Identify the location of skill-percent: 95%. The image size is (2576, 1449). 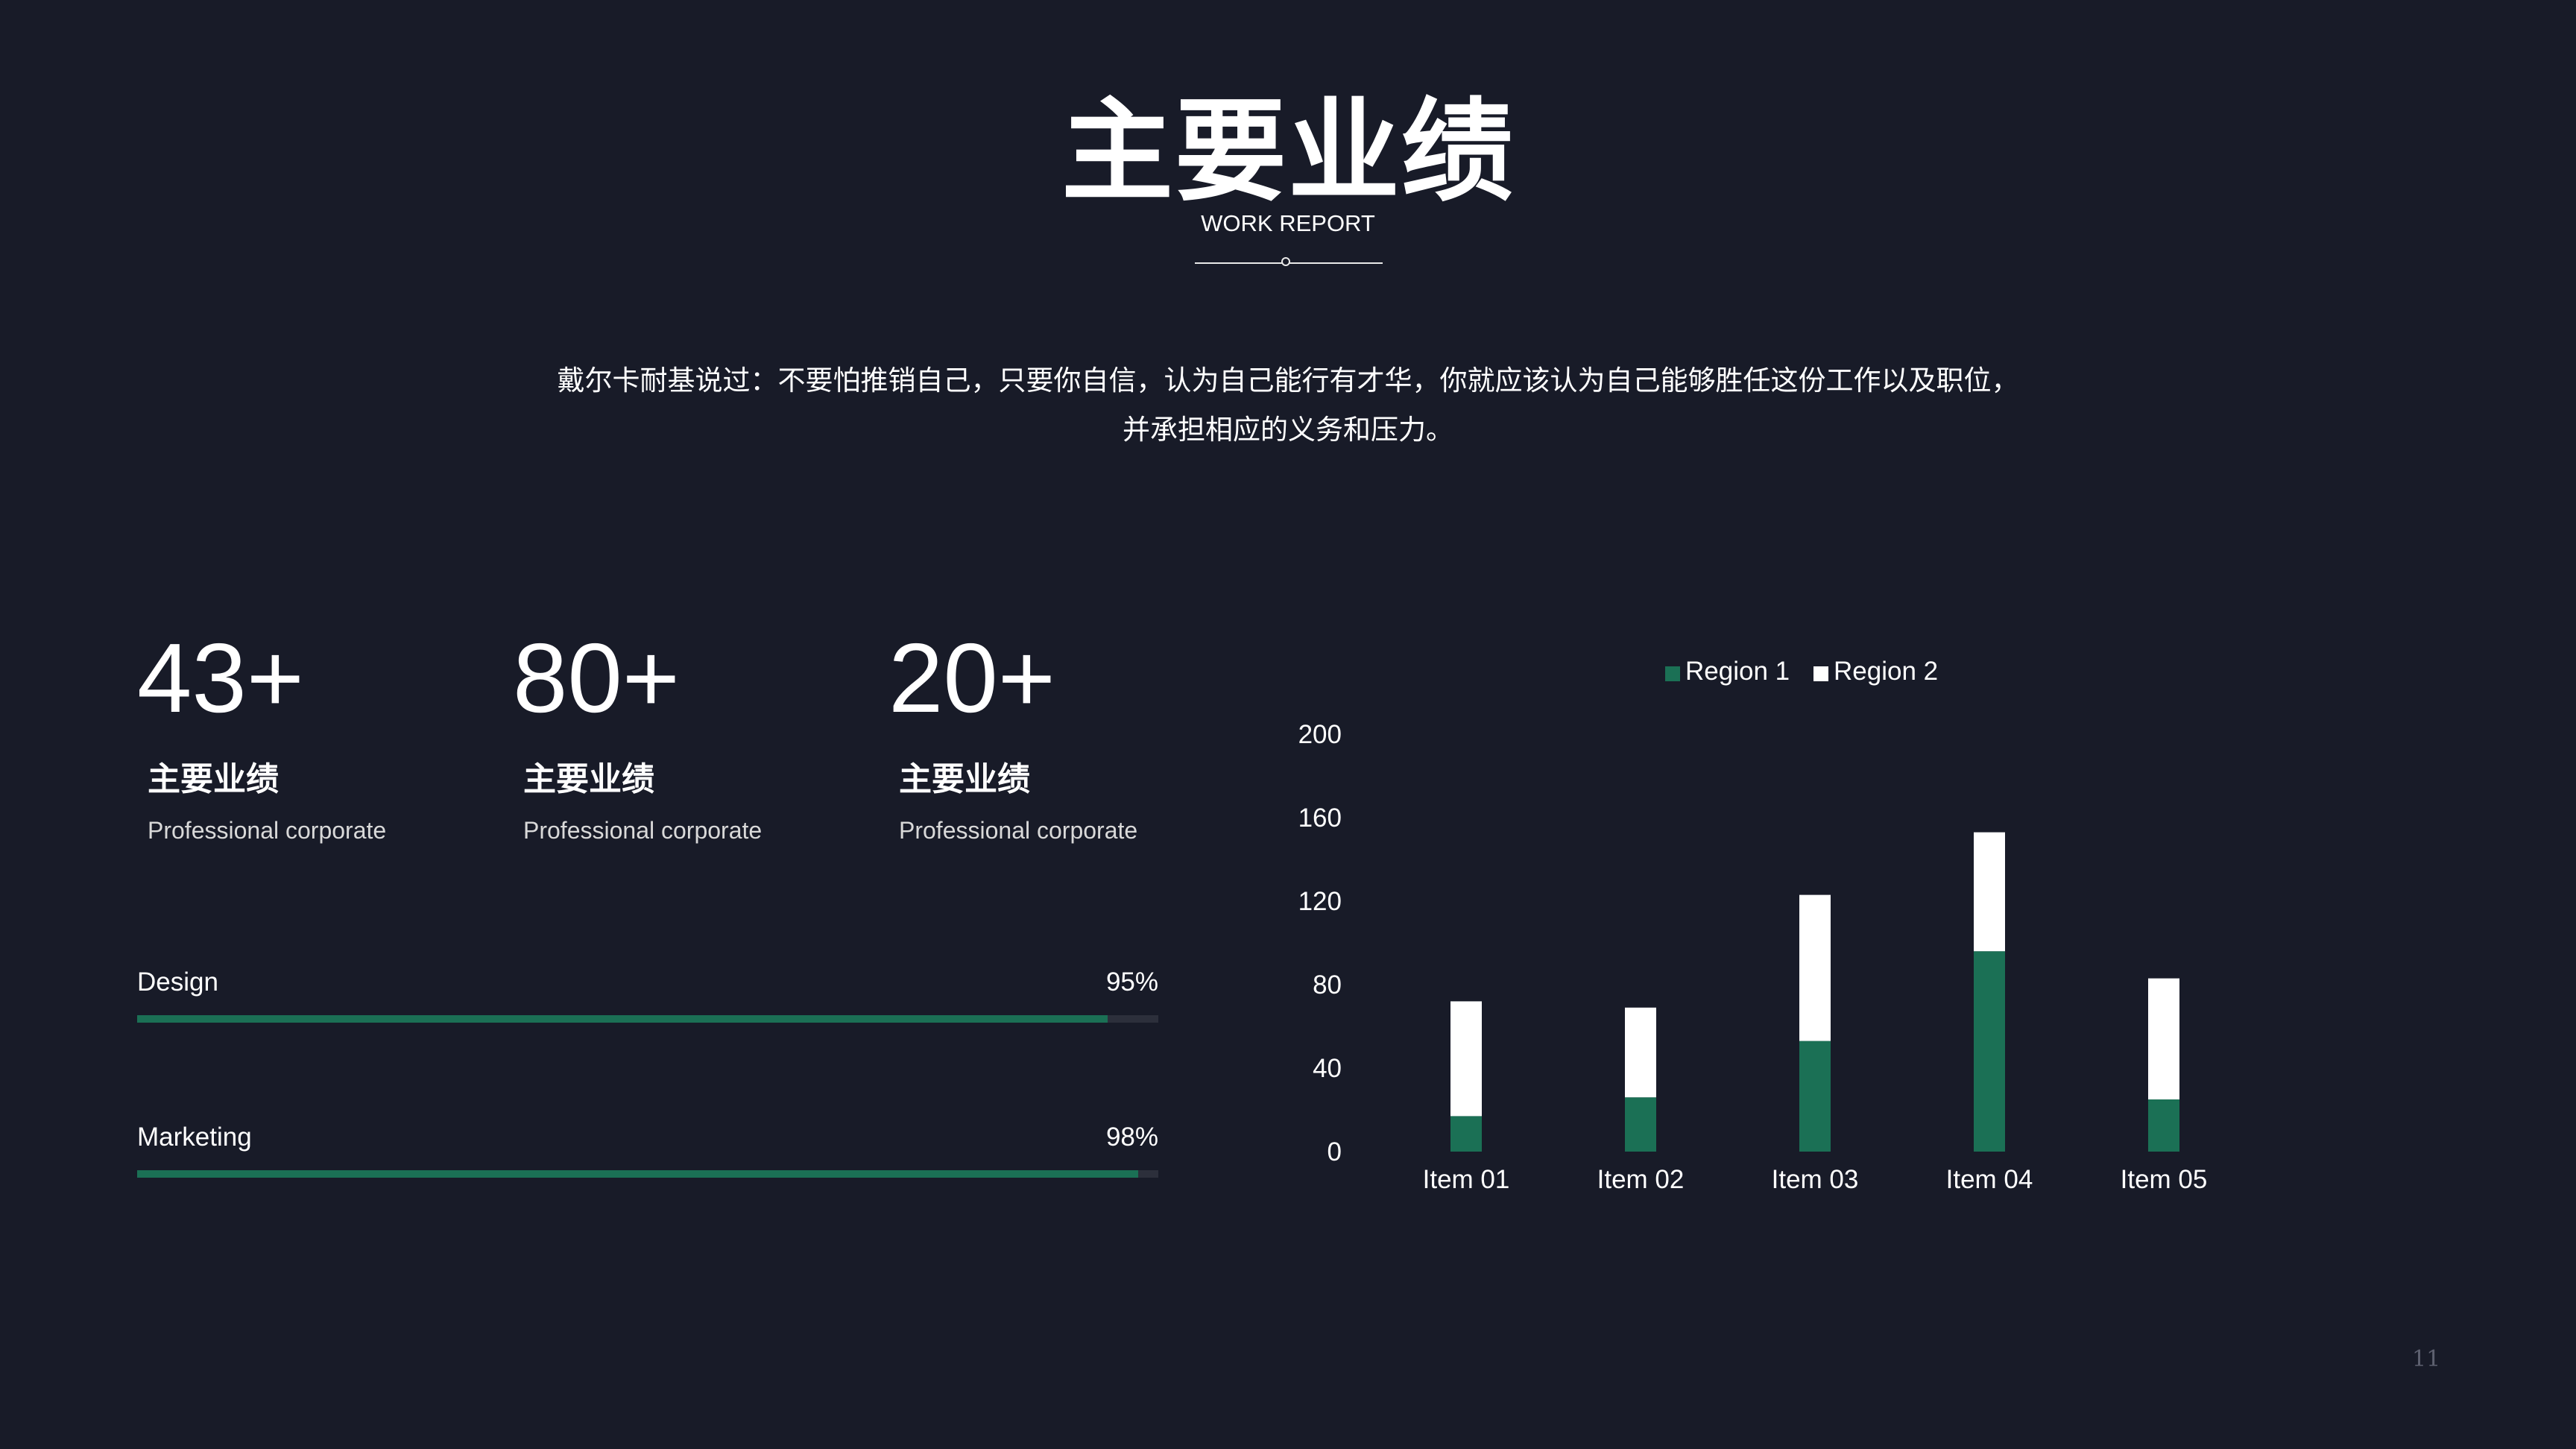
(1132, 982).